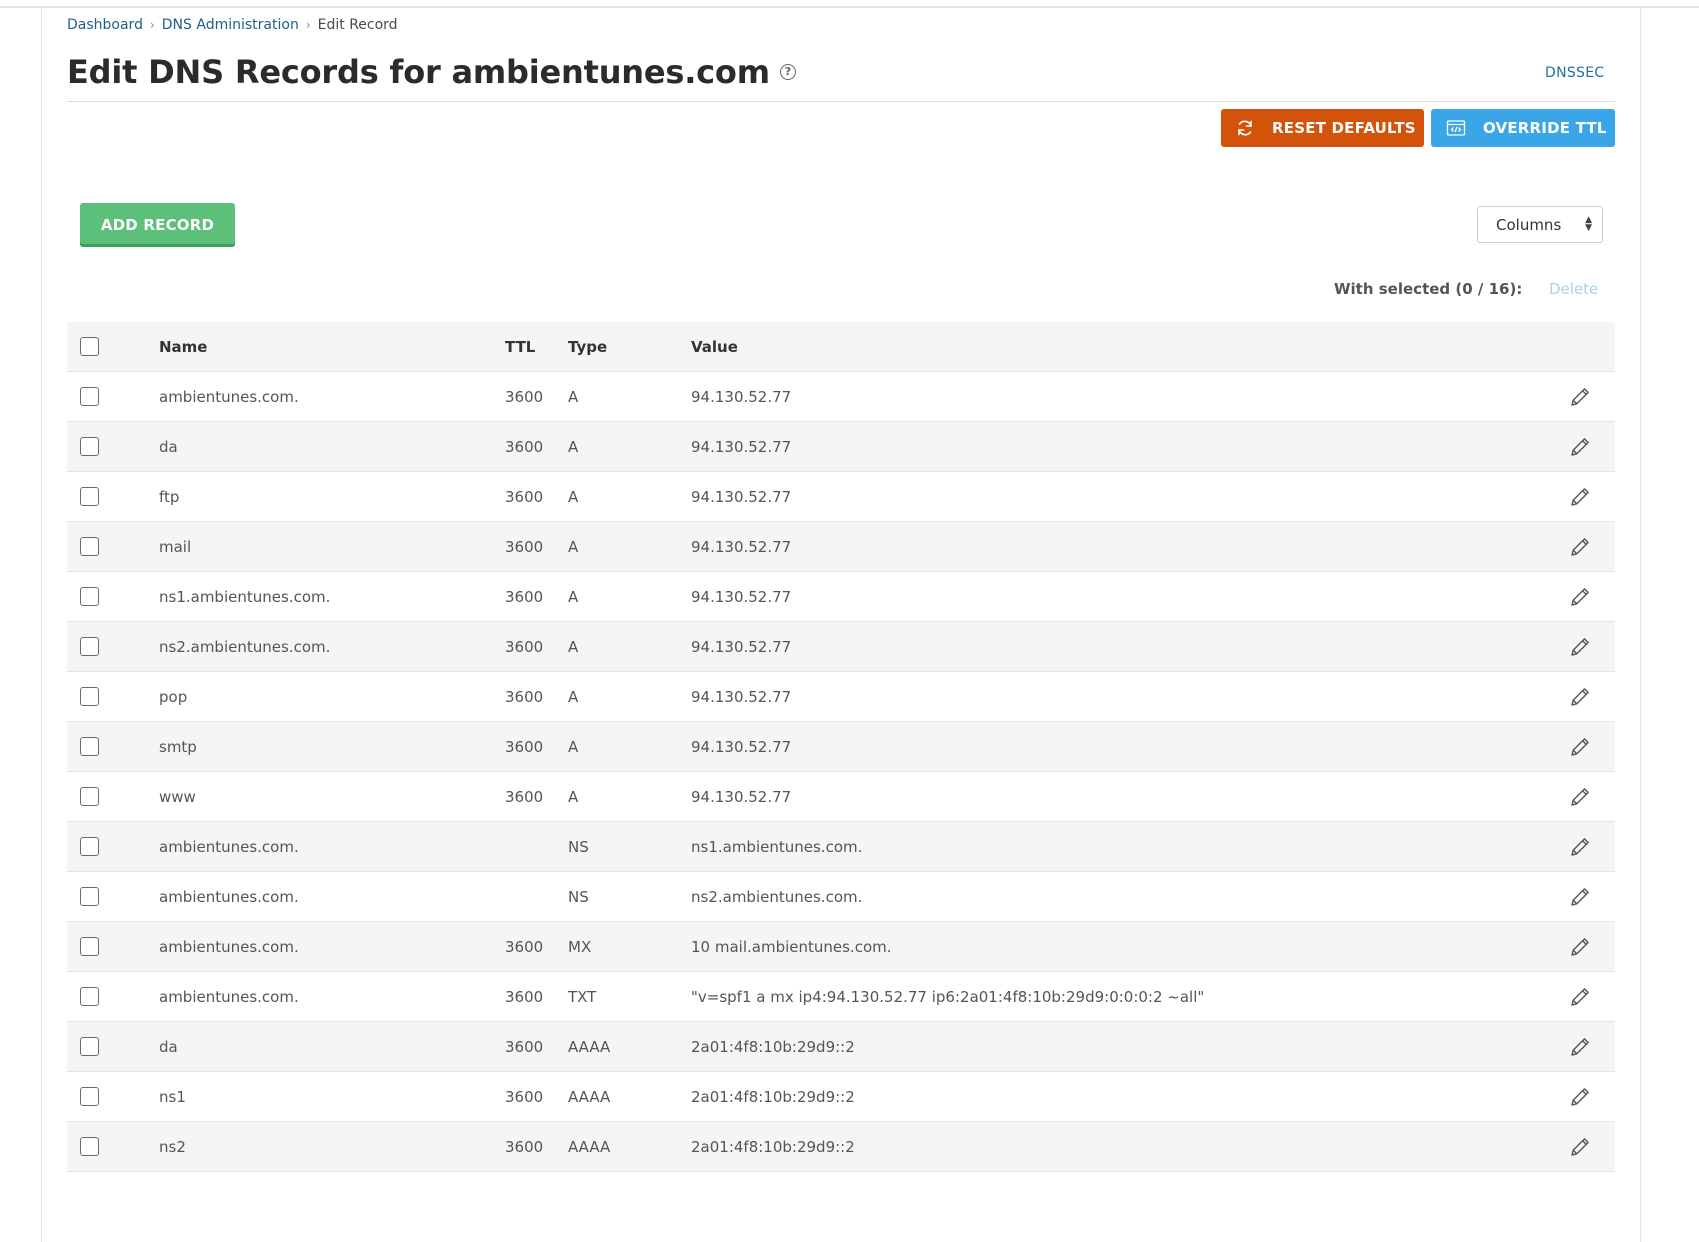 The height and width of the screenshot is (1242, 1699). I want to click on columns-select-label: Columns, so click(1529, 224).